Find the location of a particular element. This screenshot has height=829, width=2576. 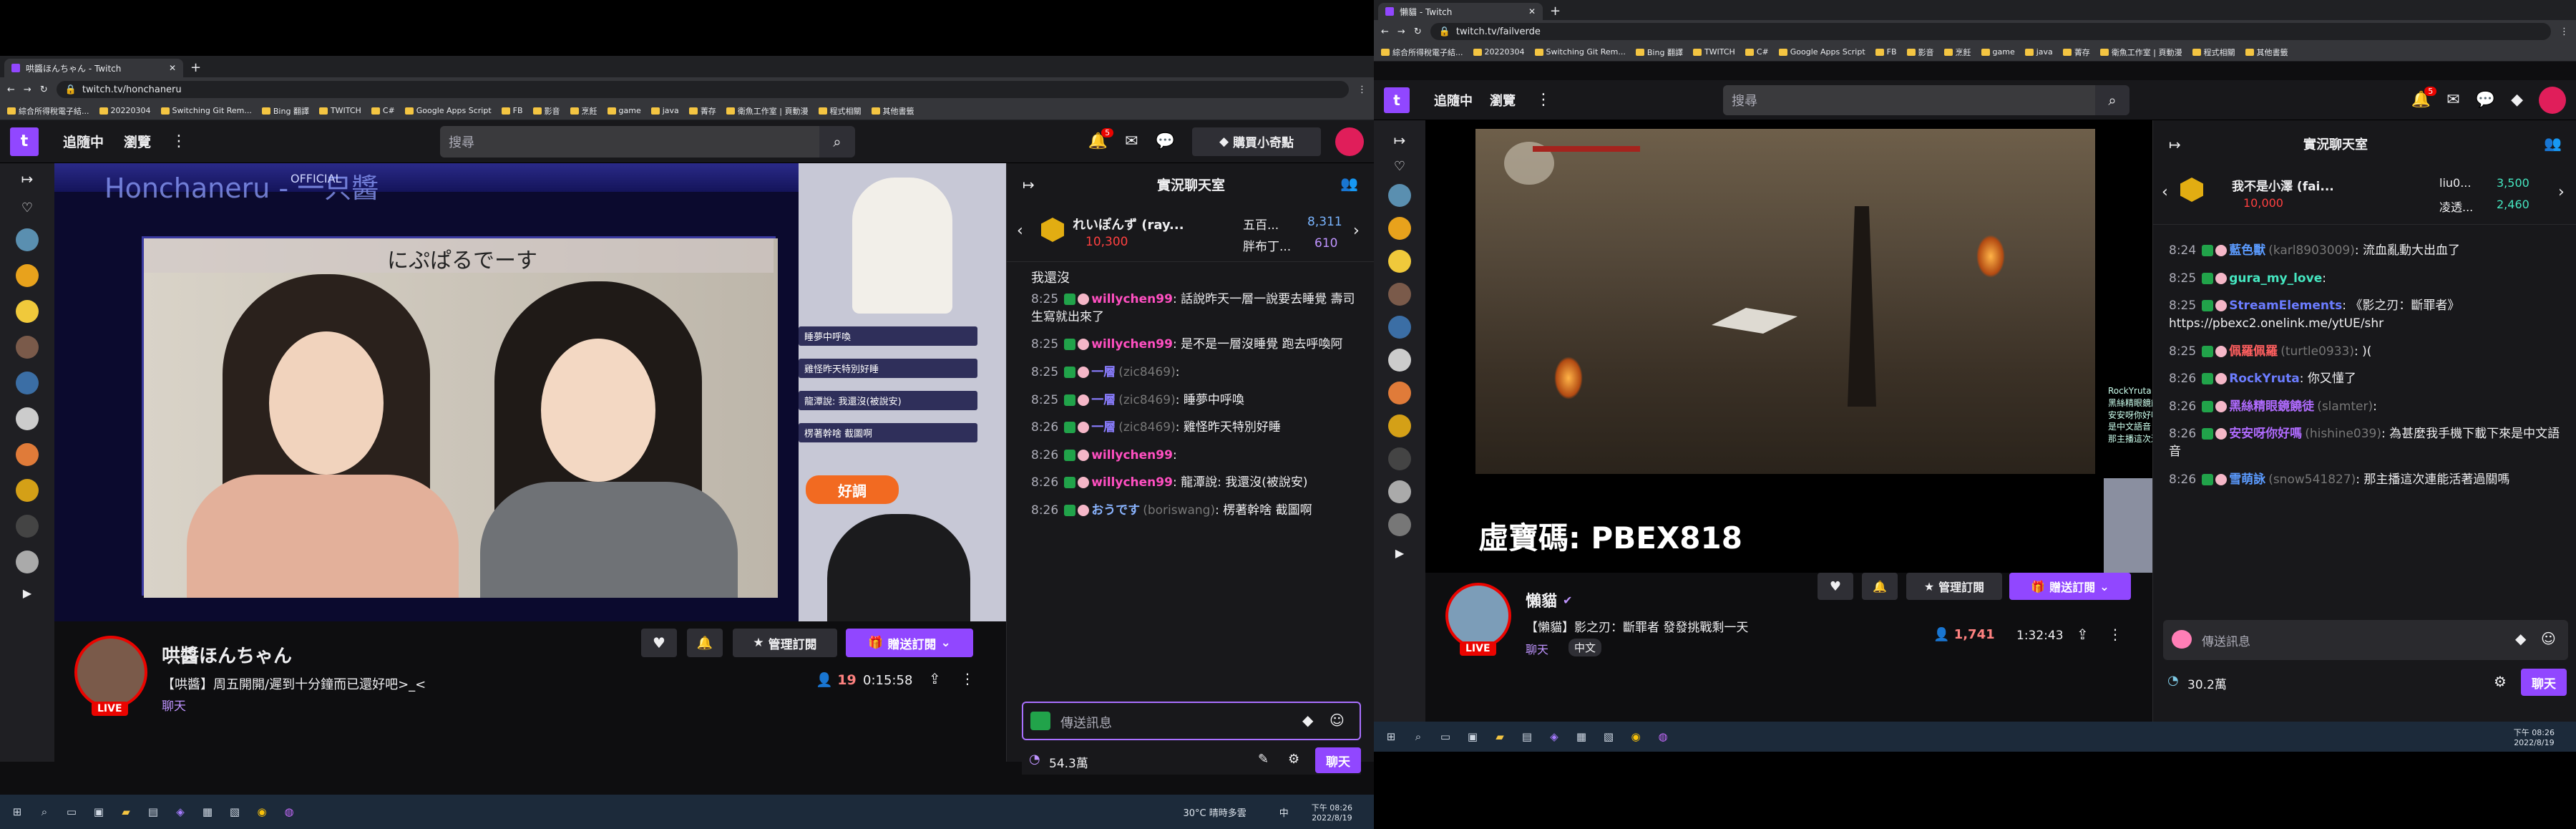

bookmark-item: Google Apps Script is located at coordinates (1821, 52).